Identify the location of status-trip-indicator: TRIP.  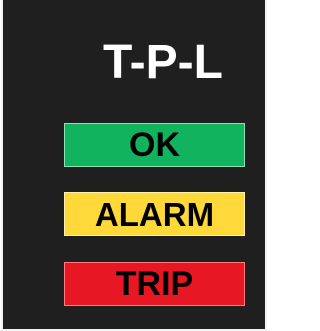
(154, 284).